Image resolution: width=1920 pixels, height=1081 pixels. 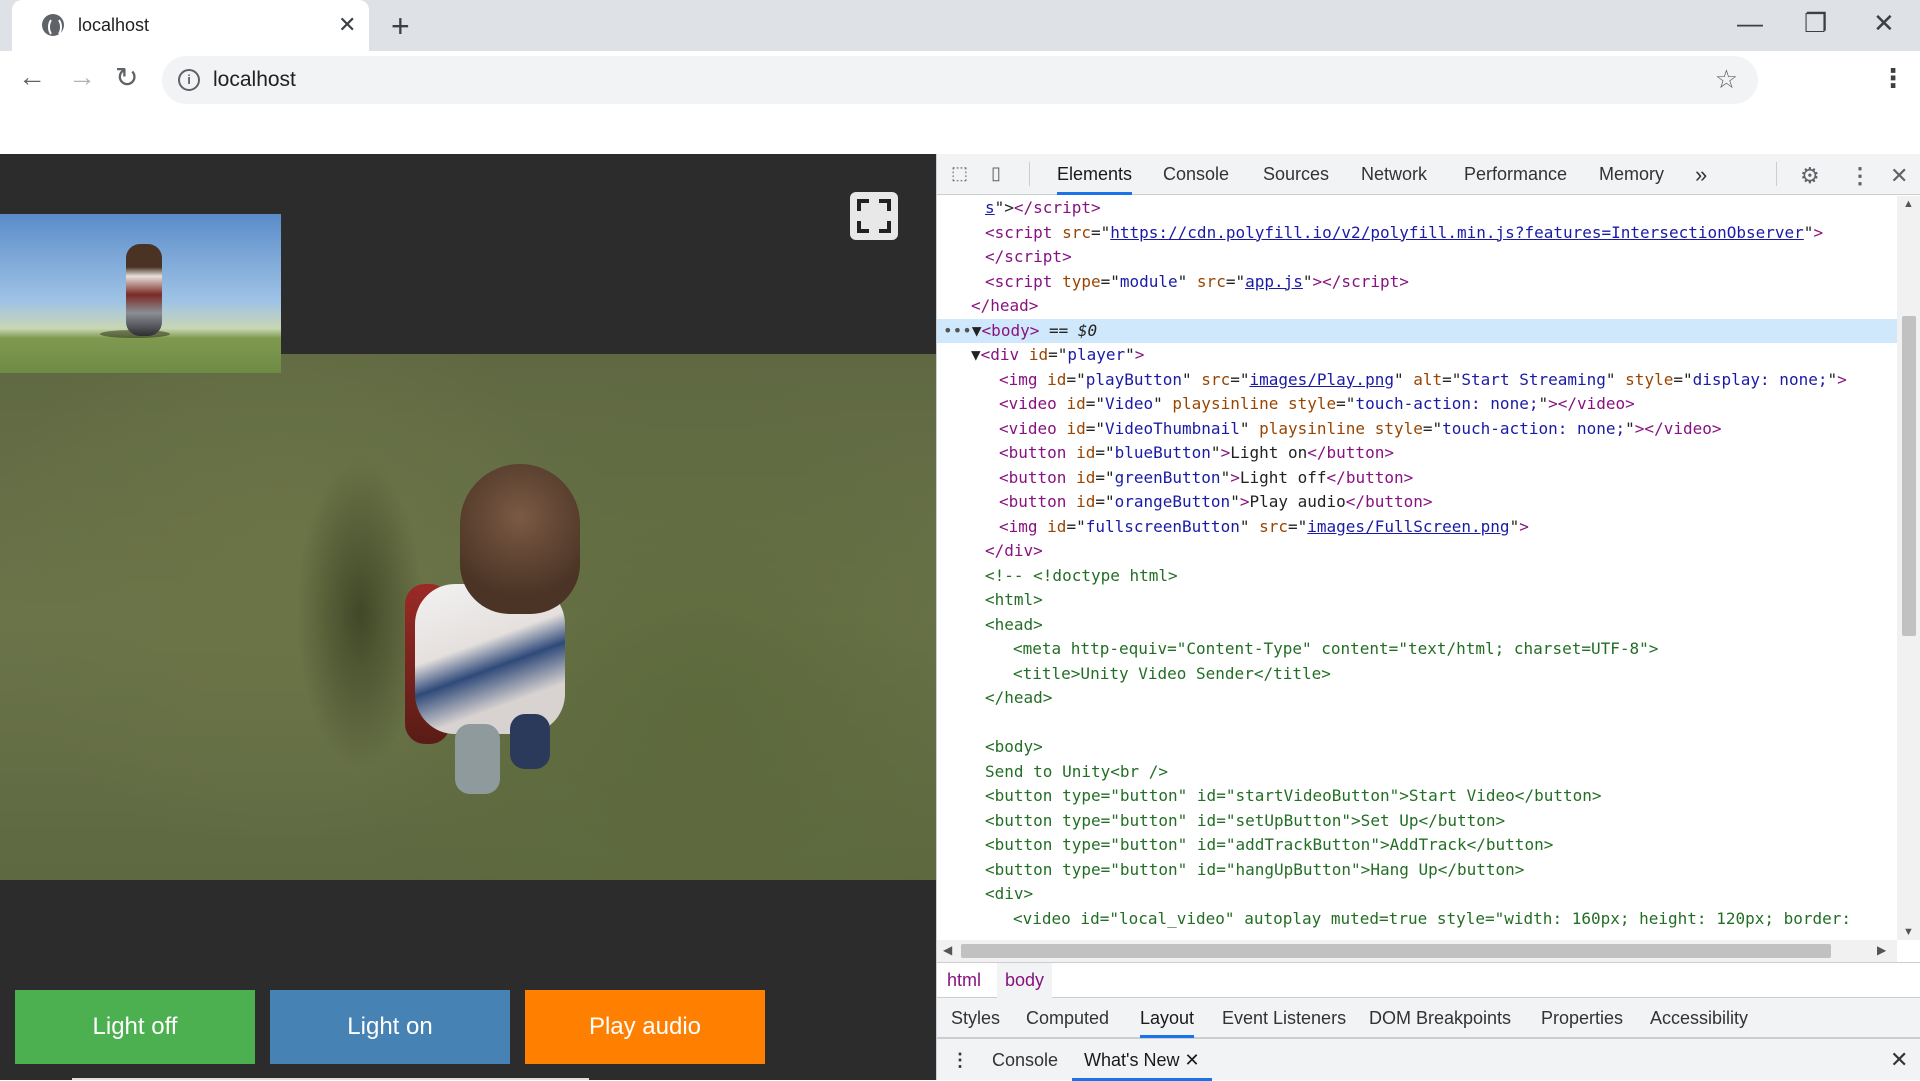 What do you see at coordinates (144, 290) in the screenshot?
I see `thumbnail-character` at bounding box center [144, 290].